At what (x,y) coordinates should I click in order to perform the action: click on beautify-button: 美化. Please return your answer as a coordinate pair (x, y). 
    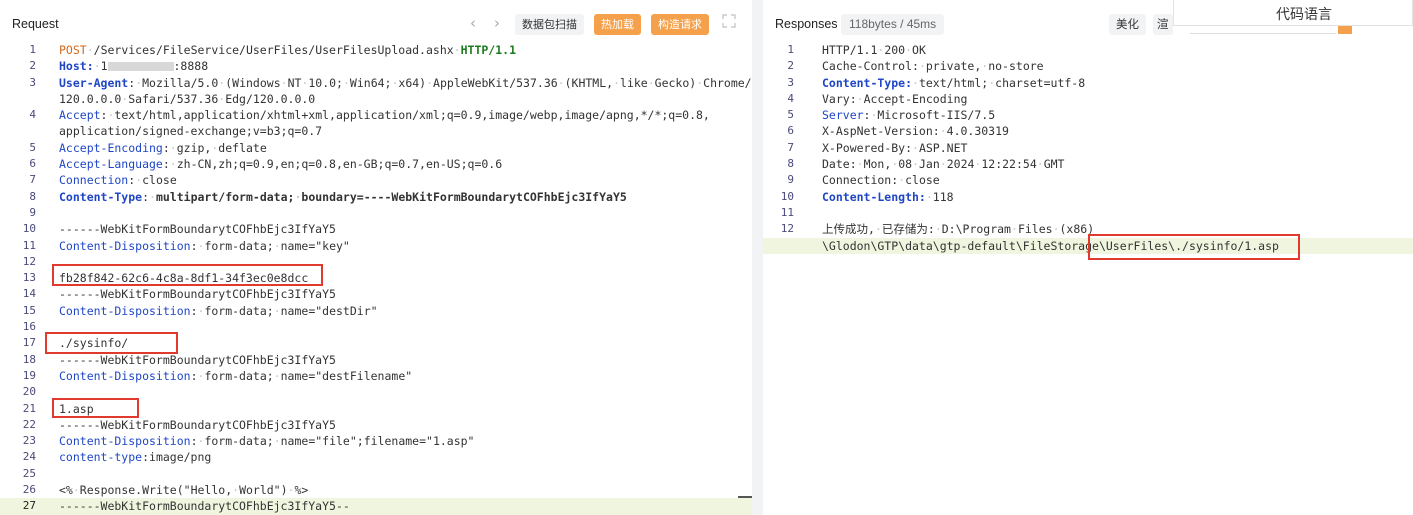
    Looking at the image, I should click on (1127, 24).